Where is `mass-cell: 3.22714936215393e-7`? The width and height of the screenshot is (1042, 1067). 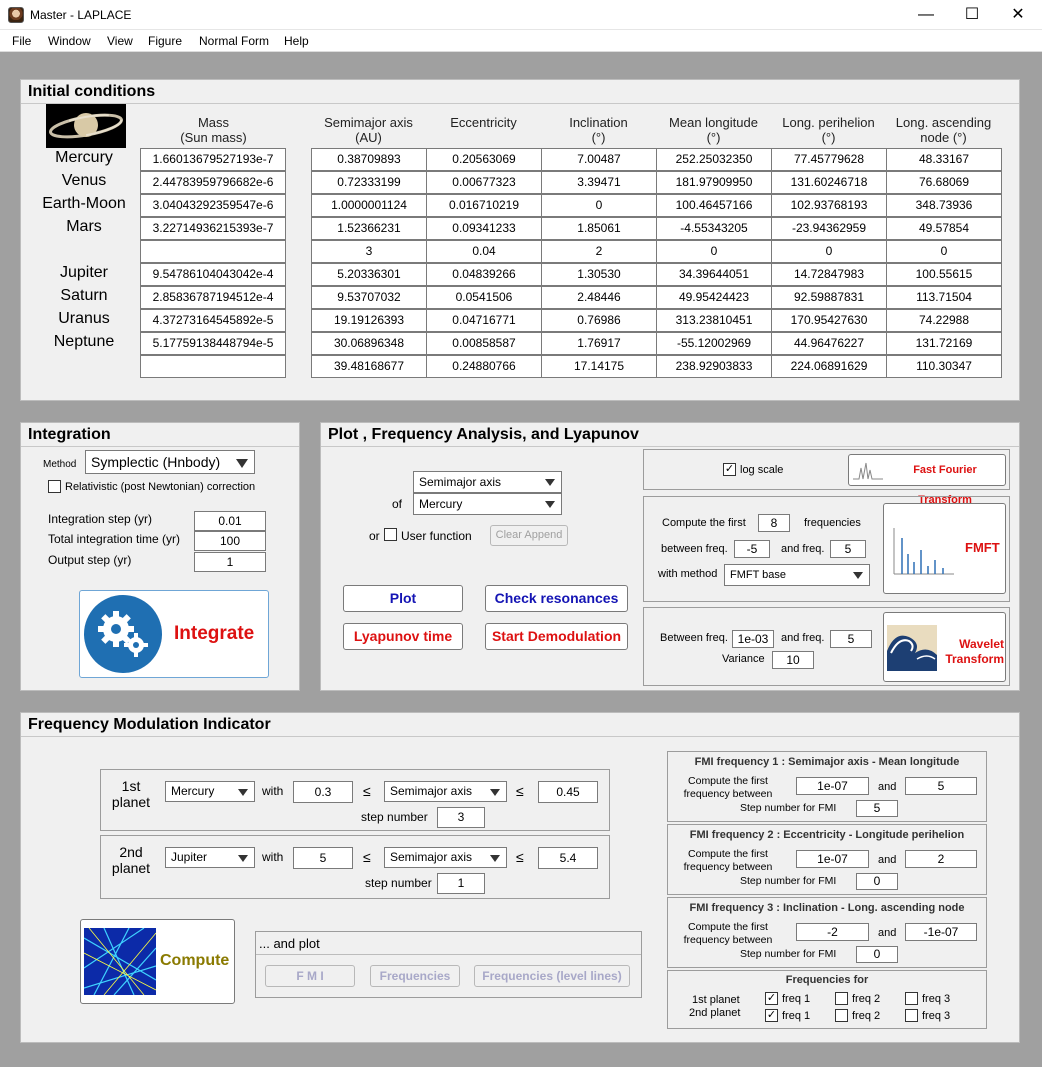 mass-cell: 3.22714936215393e-7 is located at coordinates (213, 228).